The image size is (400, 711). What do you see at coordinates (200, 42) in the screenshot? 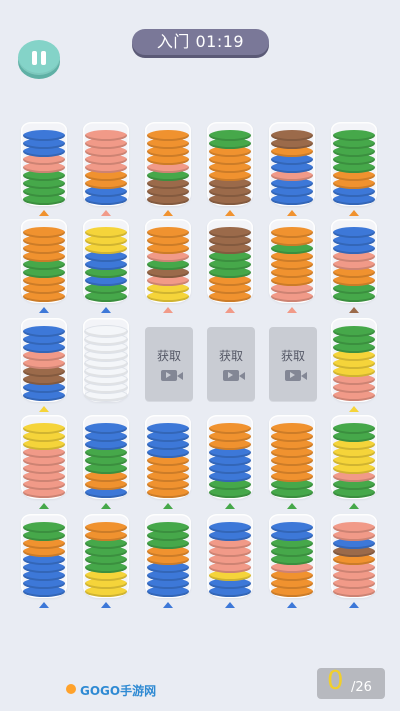
I see `level-timer-badge: 入门 01:19` at bounding box center [200, 42].